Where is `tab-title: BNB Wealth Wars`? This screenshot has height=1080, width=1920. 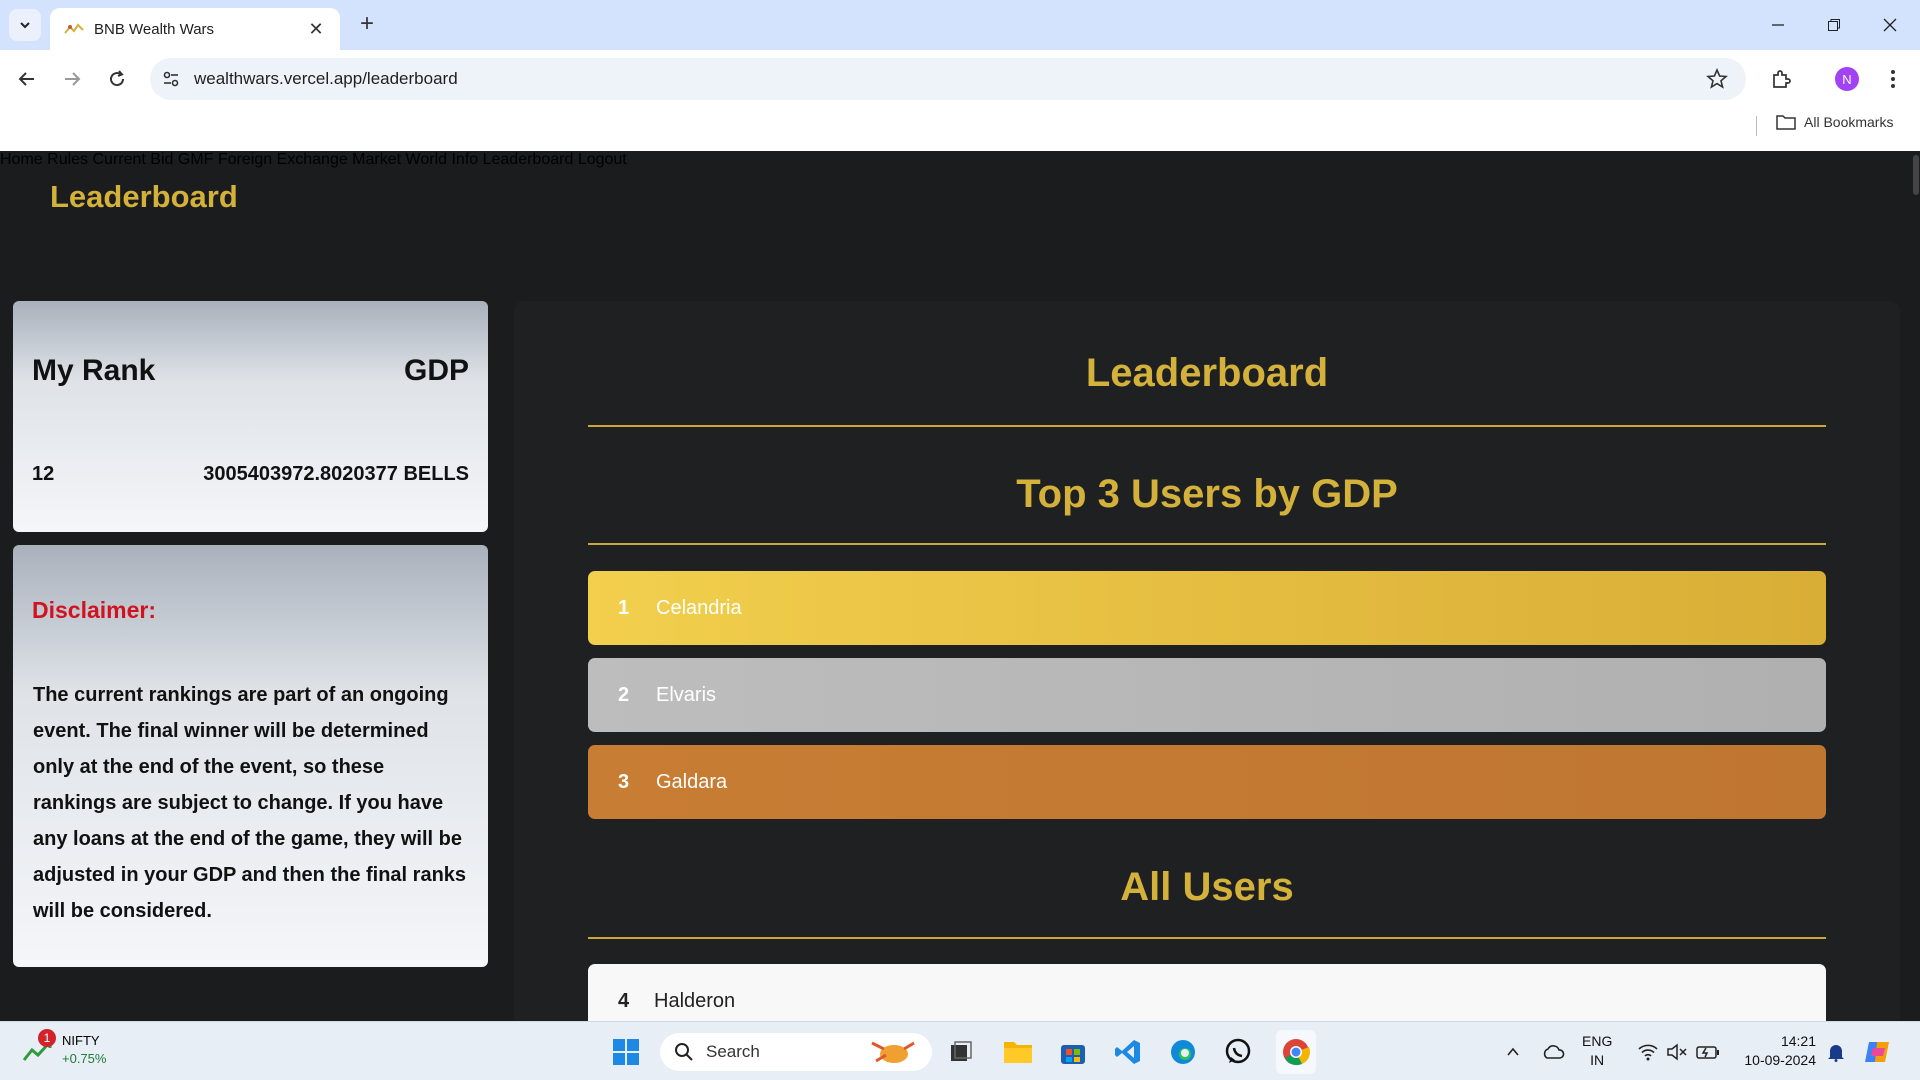
tab-title: BNB Wealth Wars is located at coordinates (154, 29).